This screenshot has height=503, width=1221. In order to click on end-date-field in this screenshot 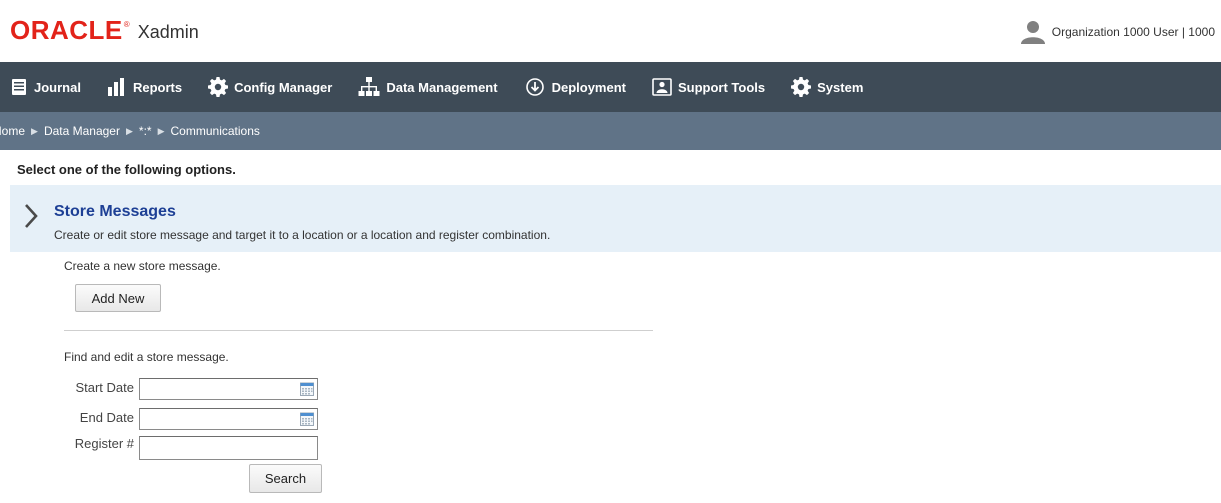, I will do `click(228, 419)`.